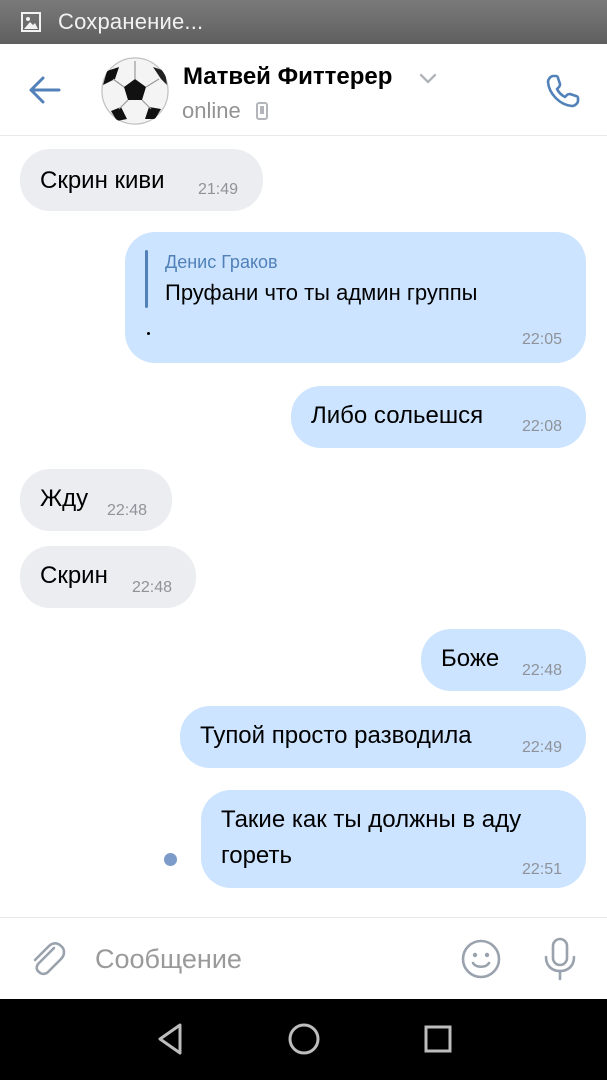 This screenshot has height=1080, width=607. I want to click on message-text: Жду, so click(64, 498).